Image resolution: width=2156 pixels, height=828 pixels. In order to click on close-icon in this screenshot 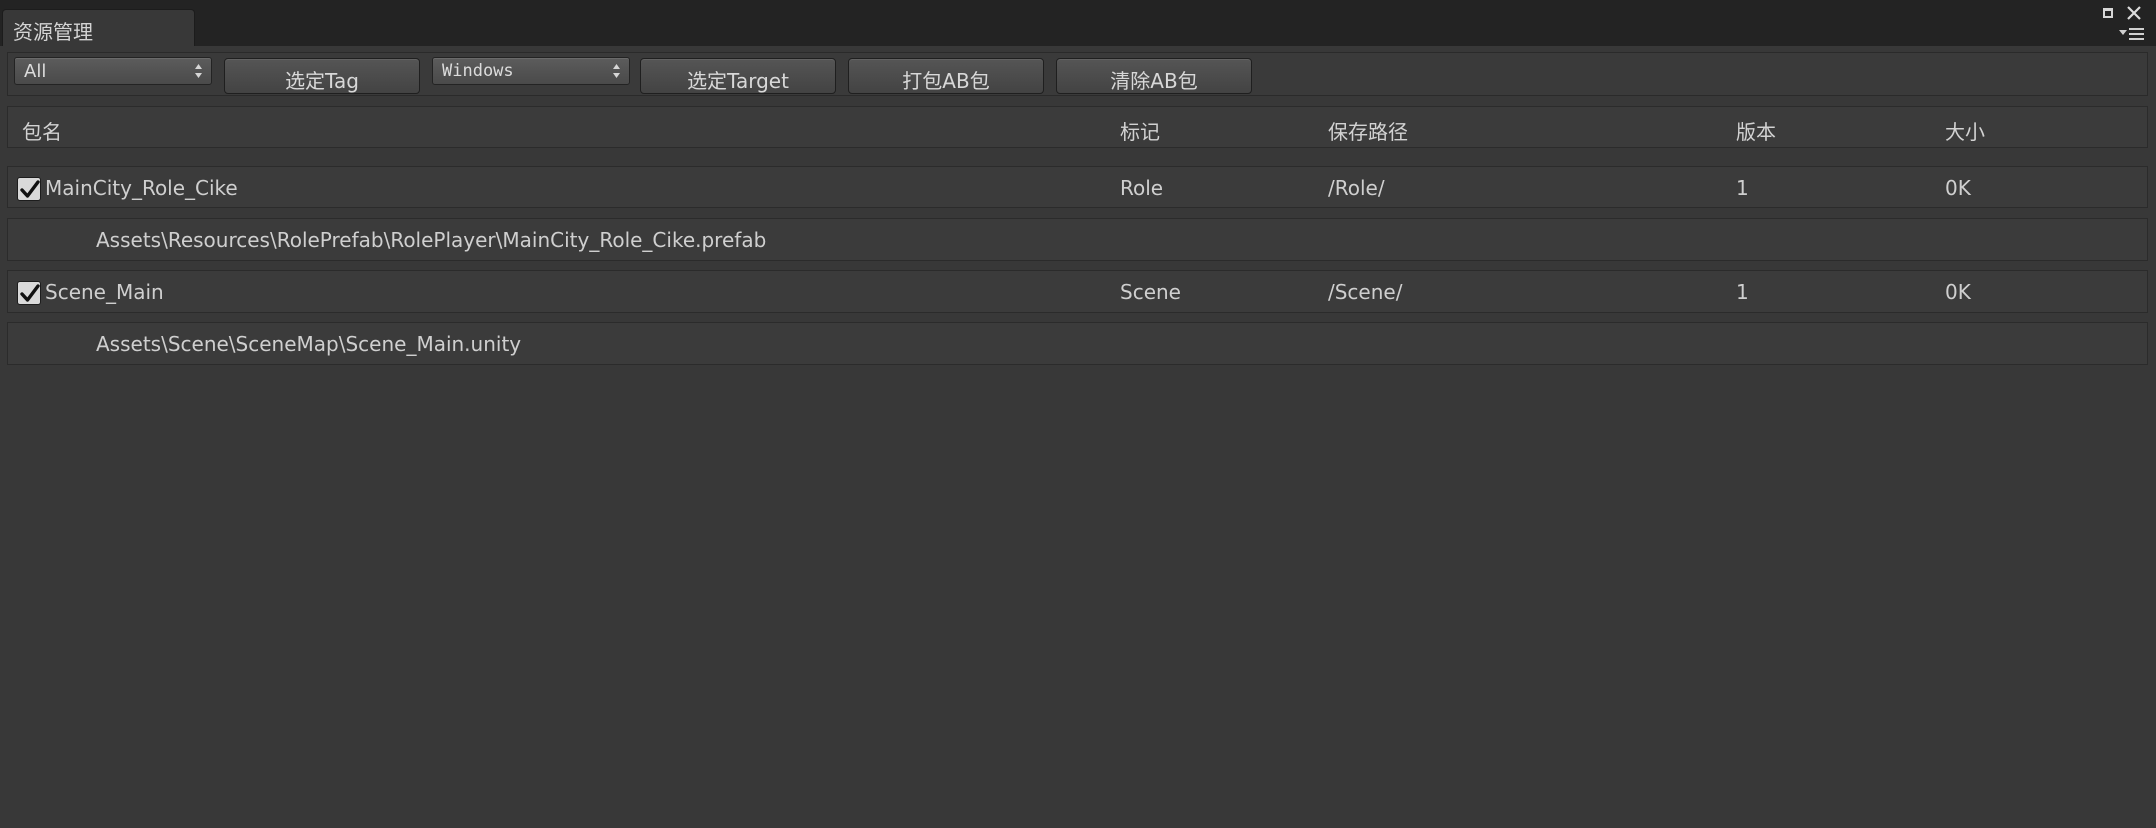, I will do `click(2134, 13)`.